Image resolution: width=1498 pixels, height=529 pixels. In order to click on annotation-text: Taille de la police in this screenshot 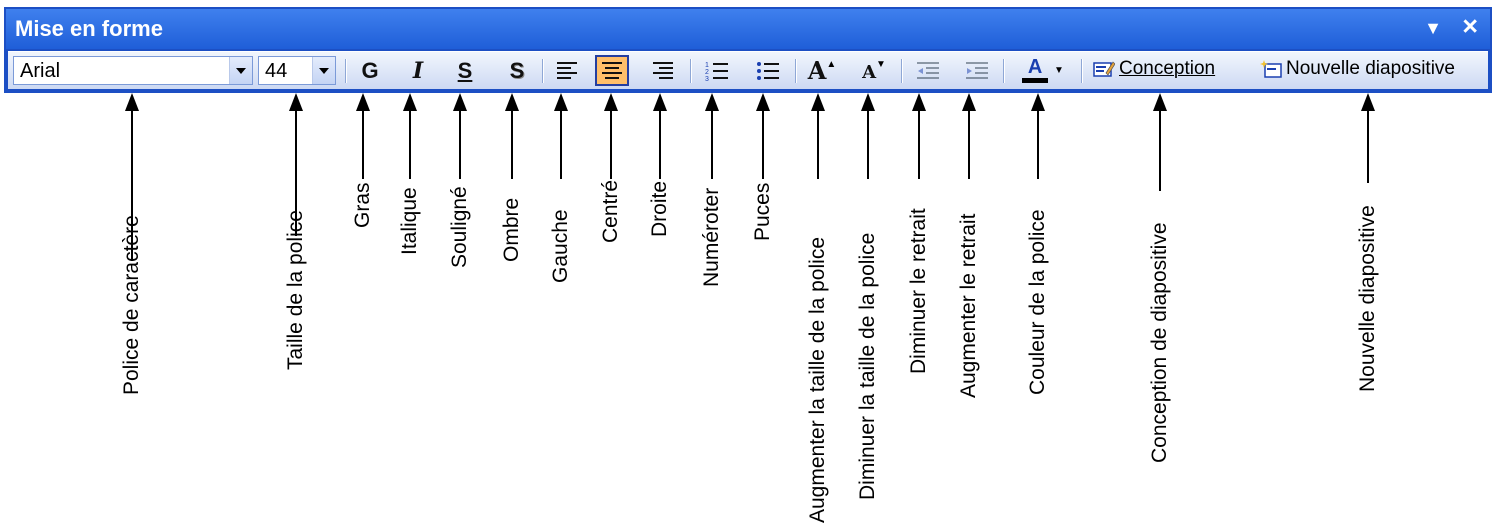, I will do `click(295, 290)`.